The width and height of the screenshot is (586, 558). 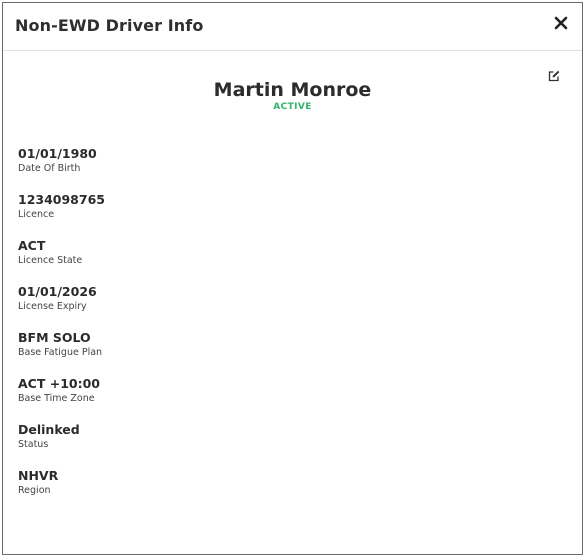 I want to click on close-icon, so click(x=561, y=23).